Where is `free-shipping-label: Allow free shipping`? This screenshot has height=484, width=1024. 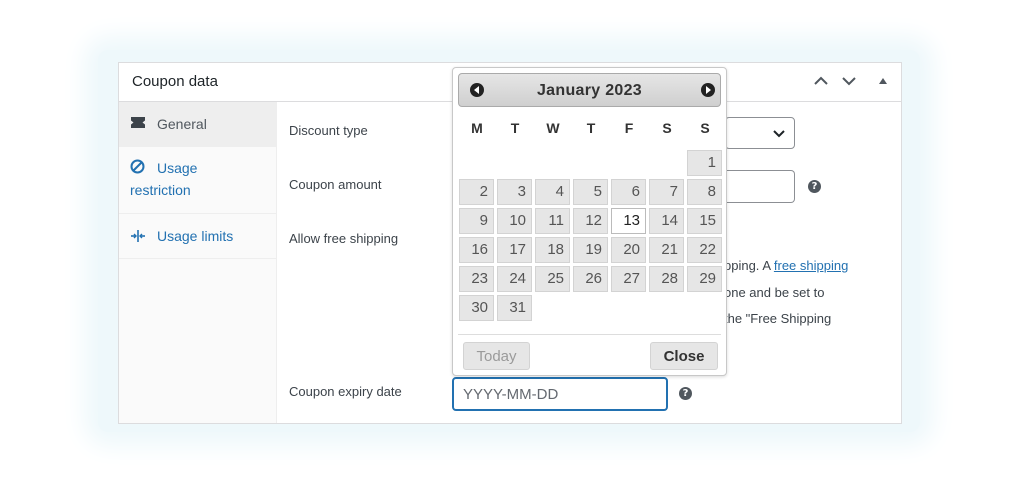
free-shipping-label: Allow free shipping is located at coordinates (344, 238).